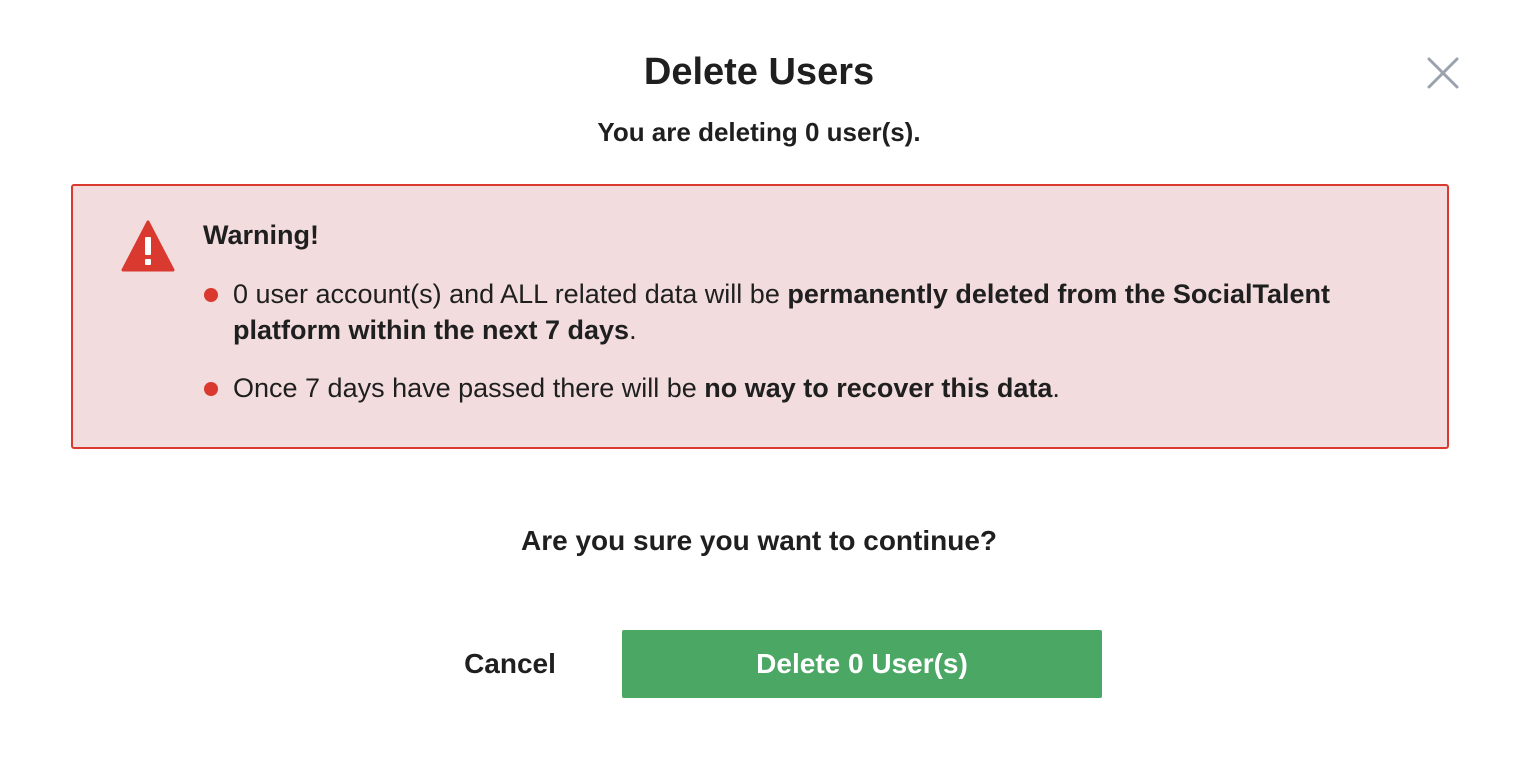 This screenshot has height=772, width=1518. I want to click on warning-item-emphasis: no way to recover this data, so click(878, 388).